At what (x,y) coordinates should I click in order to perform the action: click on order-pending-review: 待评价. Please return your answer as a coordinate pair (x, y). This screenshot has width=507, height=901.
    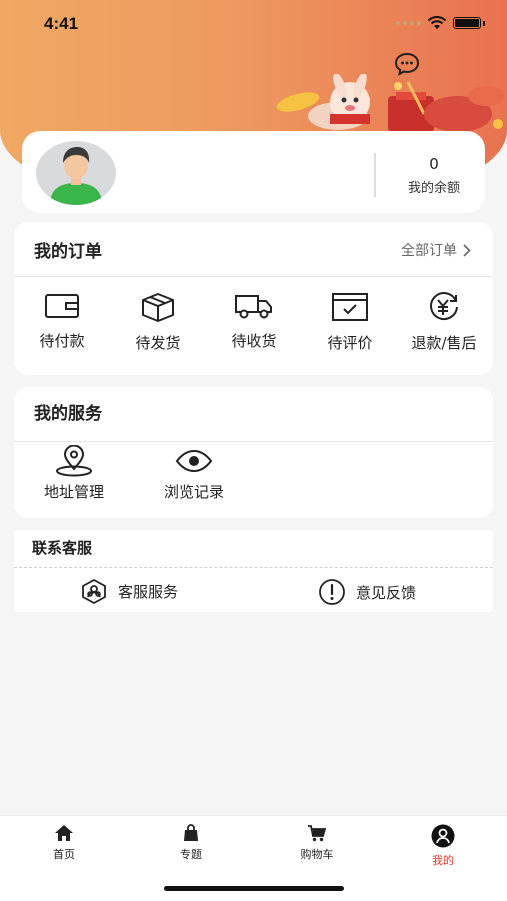
    Looking at the image, I should click on (350, 322).